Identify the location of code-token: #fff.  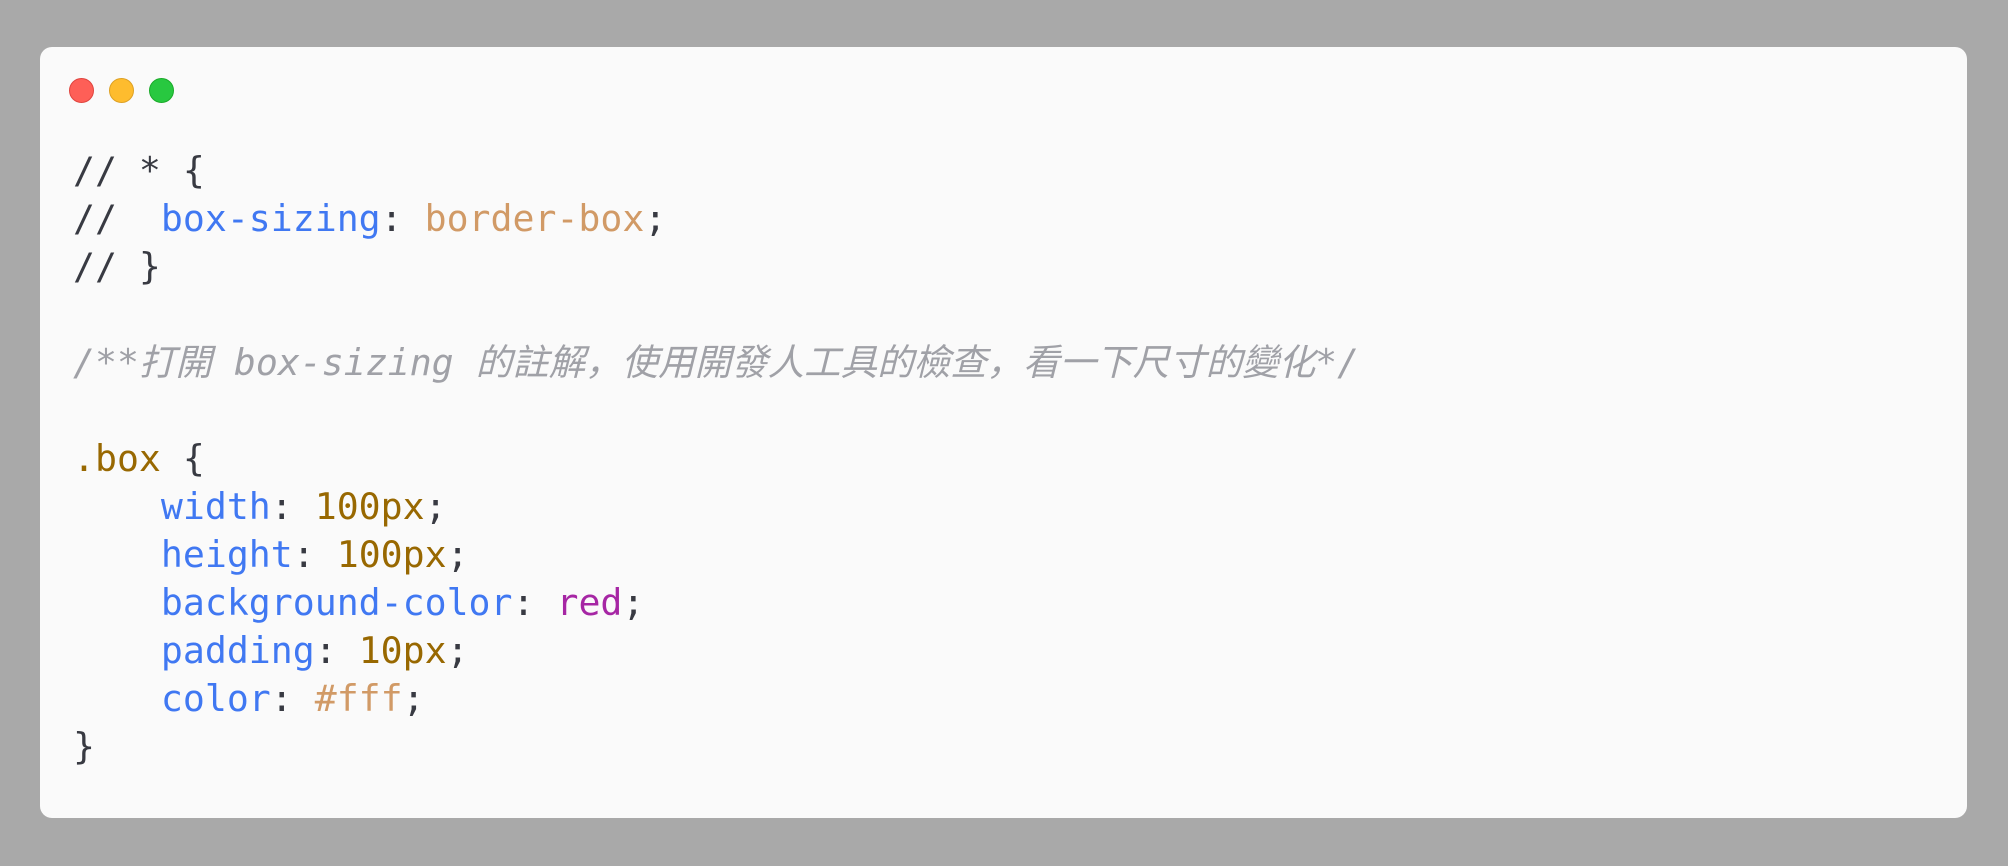
(358, 698).